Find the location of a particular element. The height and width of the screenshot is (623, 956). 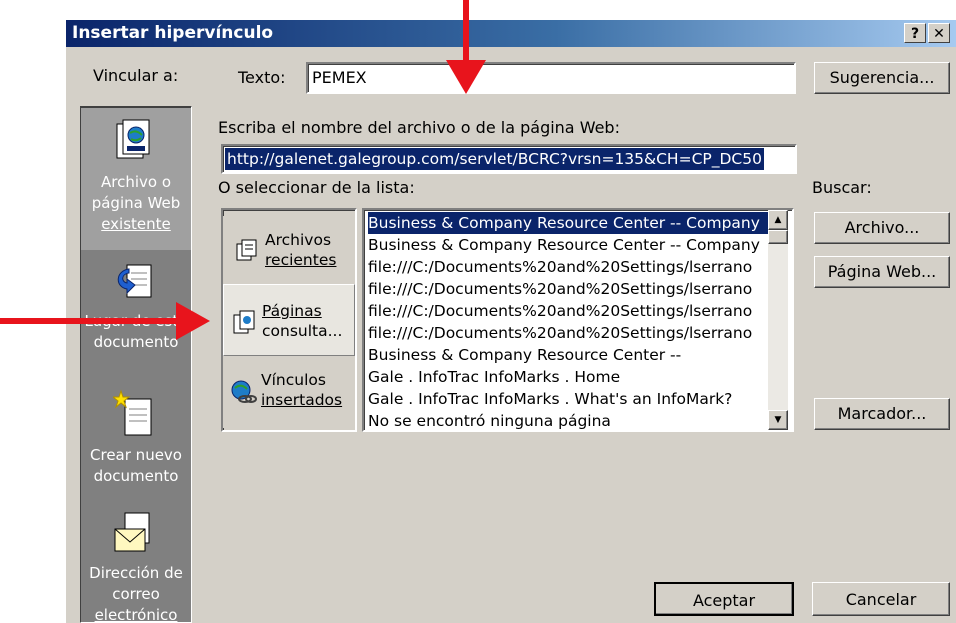

sidebar-item-label-1: Lugar de este is located at coordinates (136, 321).